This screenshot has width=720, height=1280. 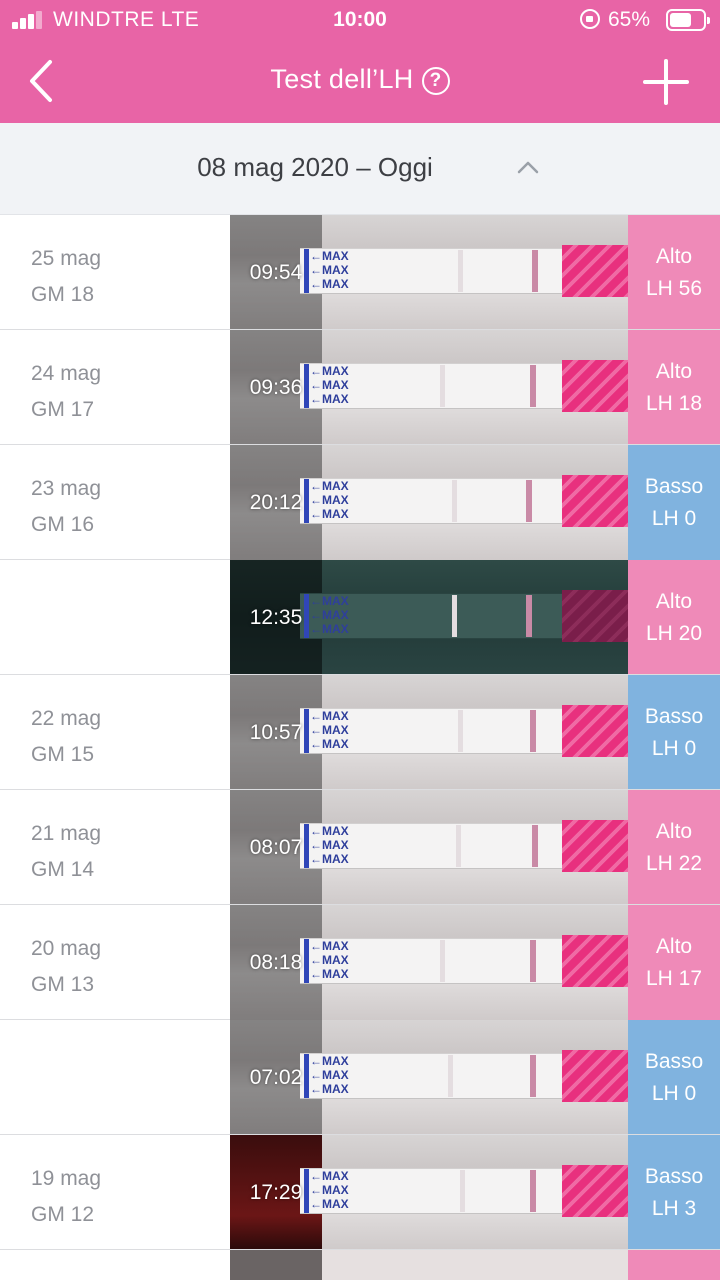 What do you see at coordinates (66, 718) in the screenshot?
I see `test-date: 22 mag` at bounding box center [66, 718].